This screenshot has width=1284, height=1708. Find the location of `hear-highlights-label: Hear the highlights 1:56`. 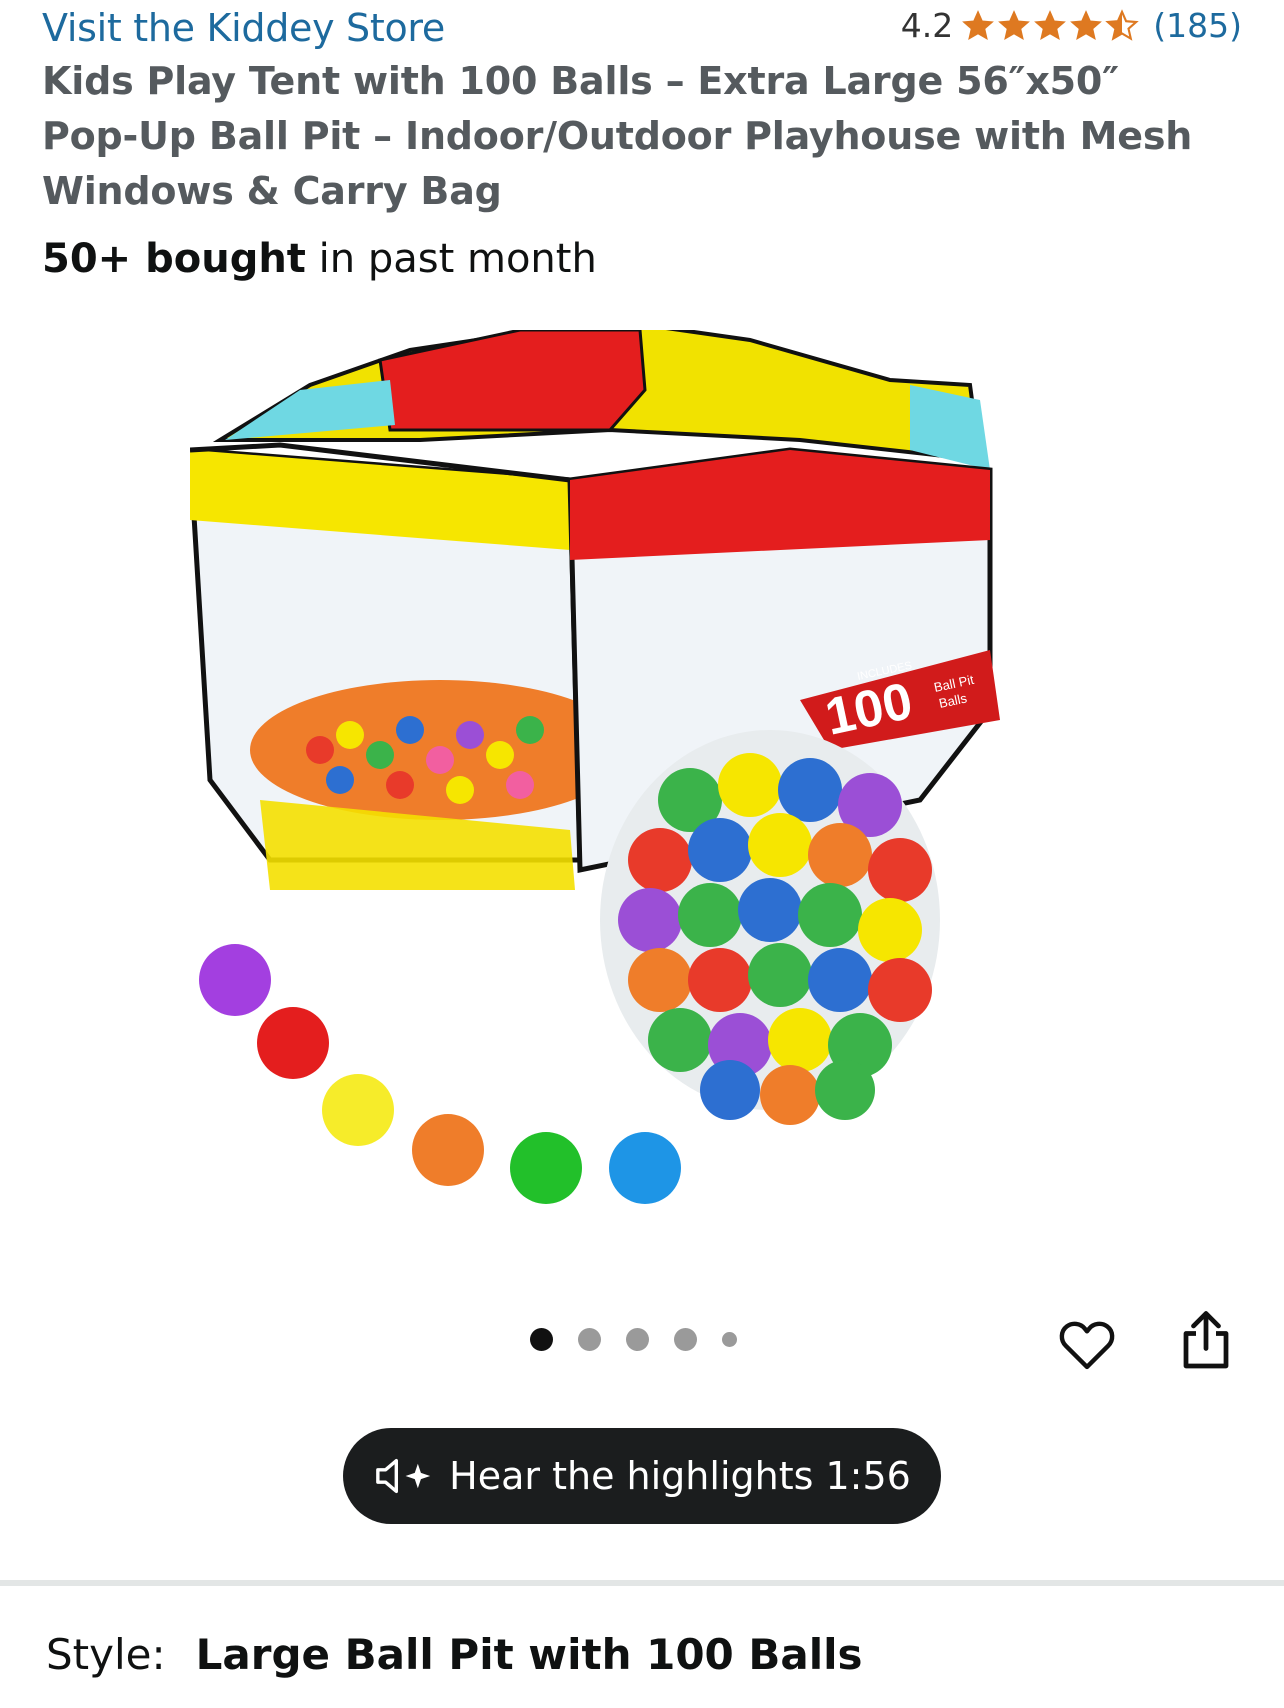

hear-highlights-label: Hear the highlights 1:56 is located at coordinates (680, 1476).